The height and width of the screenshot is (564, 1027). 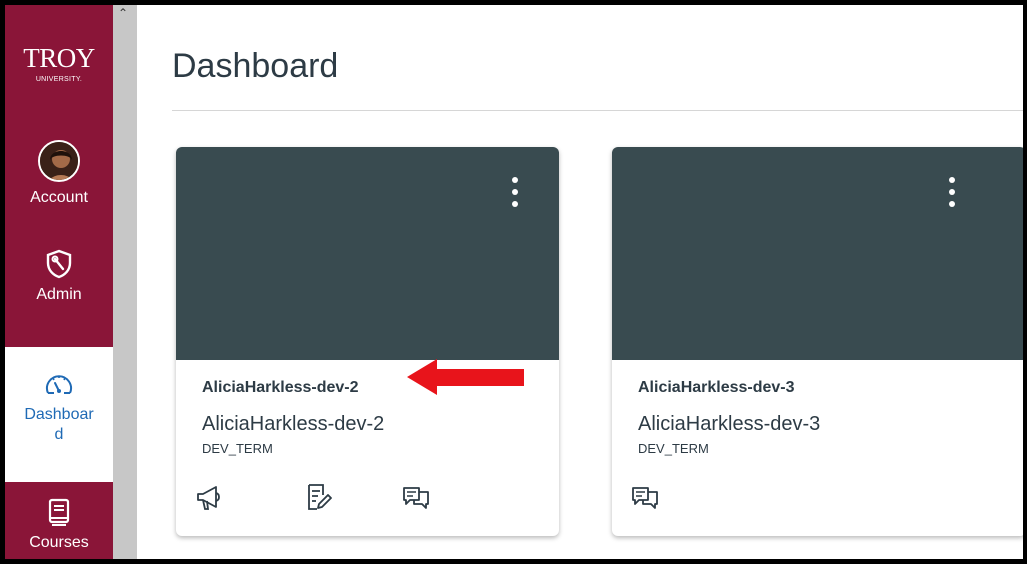 What do you see at coordinates (293, 424) in the screenshot?
I see `course-name: AliciaHarkless-dev-2` at bounding box center [293, 424].